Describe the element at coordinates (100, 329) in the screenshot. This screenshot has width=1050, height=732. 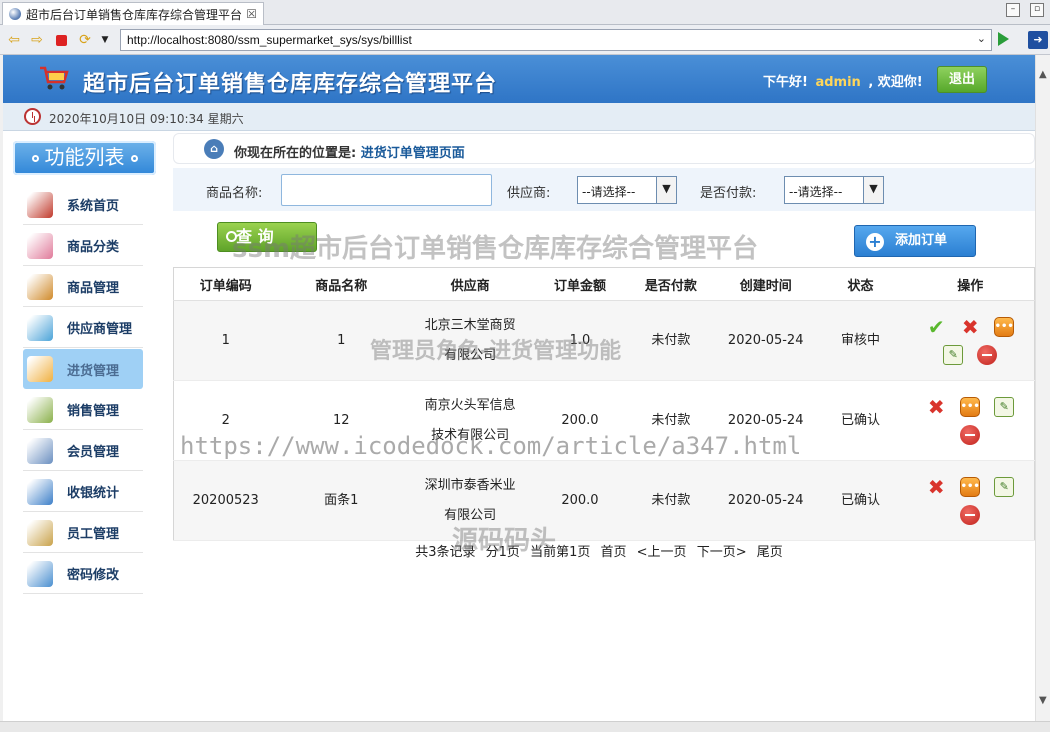
I see `sidebar-item-label: 供应商管理` at that location.